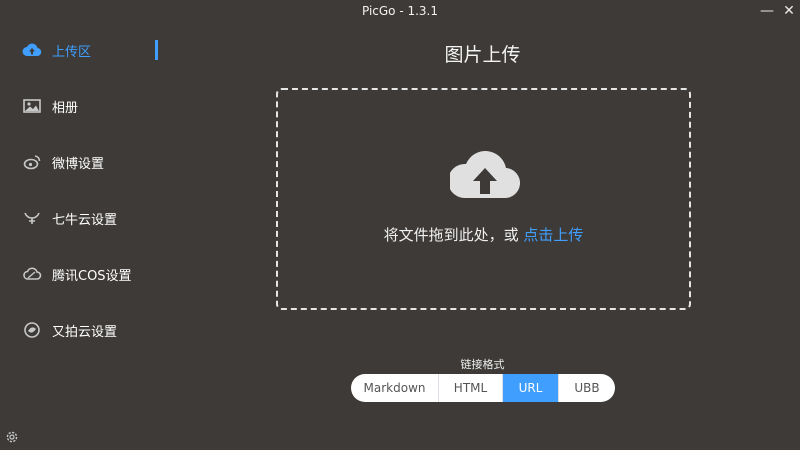  What do you see at coordinates (767, 11) in the screenshot?
I see `minimize-button: —` at bounding box center [767, 11].